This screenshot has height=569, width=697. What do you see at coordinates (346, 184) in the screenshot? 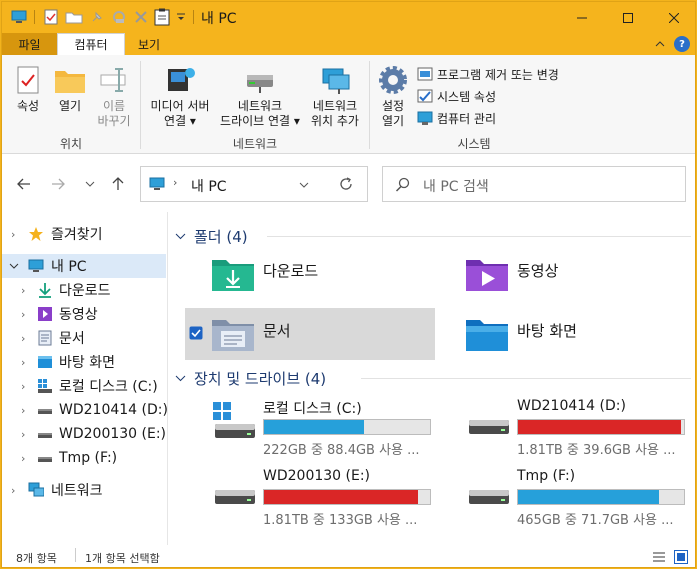
I see `refresh-icon` at bounding box center [346, 184].